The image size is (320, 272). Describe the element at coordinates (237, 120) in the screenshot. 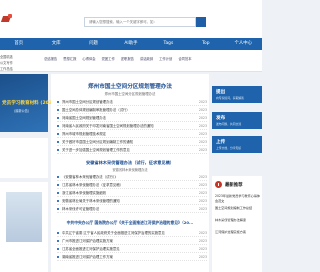

I see `publish-button: 发布 发布问题，共同交流` at that location.